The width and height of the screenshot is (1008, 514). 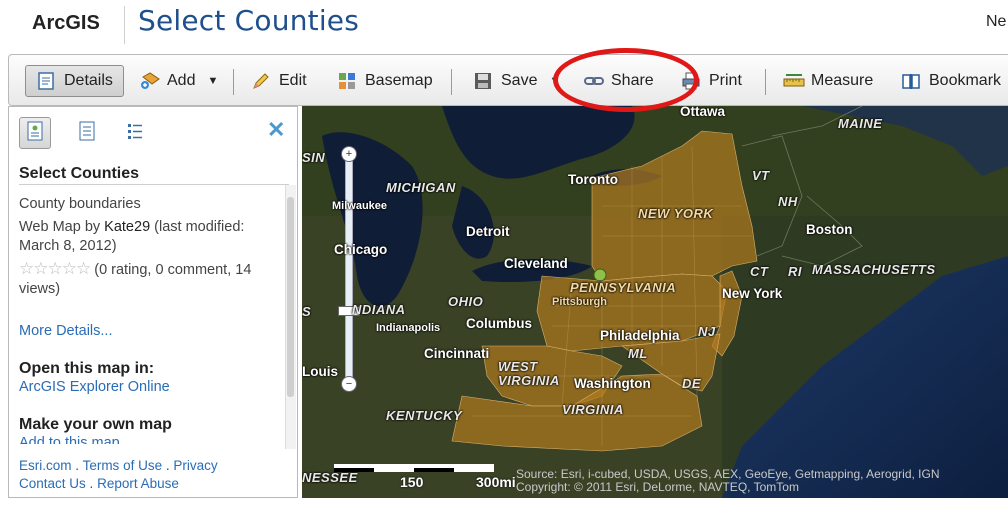 What do you see at coordinates (965, 80) in the screenshot?
I see `bookmarks-label: Bookmark` at bounding box center [965, 80].